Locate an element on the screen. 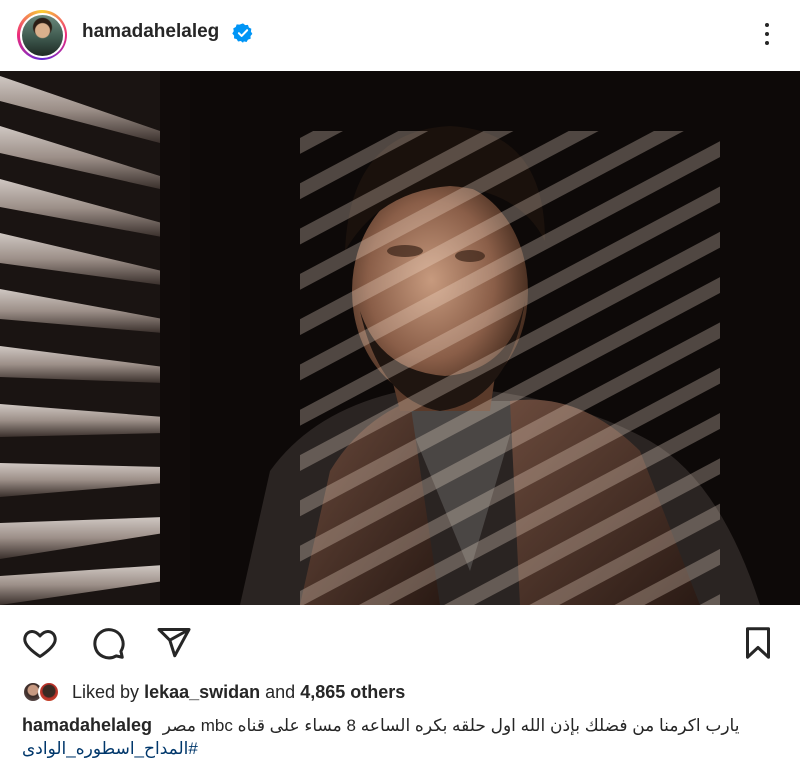 This screenshot has height=771, width=800. likes-summary: Liked by lekaa_swidan and 4,865 others is located at coordinates (213, 692).